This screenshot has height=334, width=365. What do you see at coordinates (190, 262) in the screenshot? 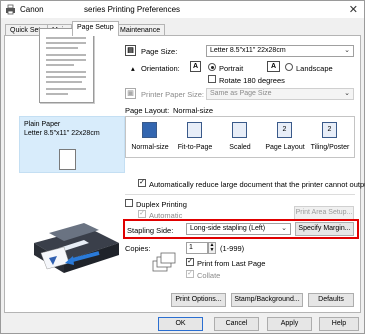
I see `print-from-last-page-checkbox: ✓` at bounding box center [190, 262].